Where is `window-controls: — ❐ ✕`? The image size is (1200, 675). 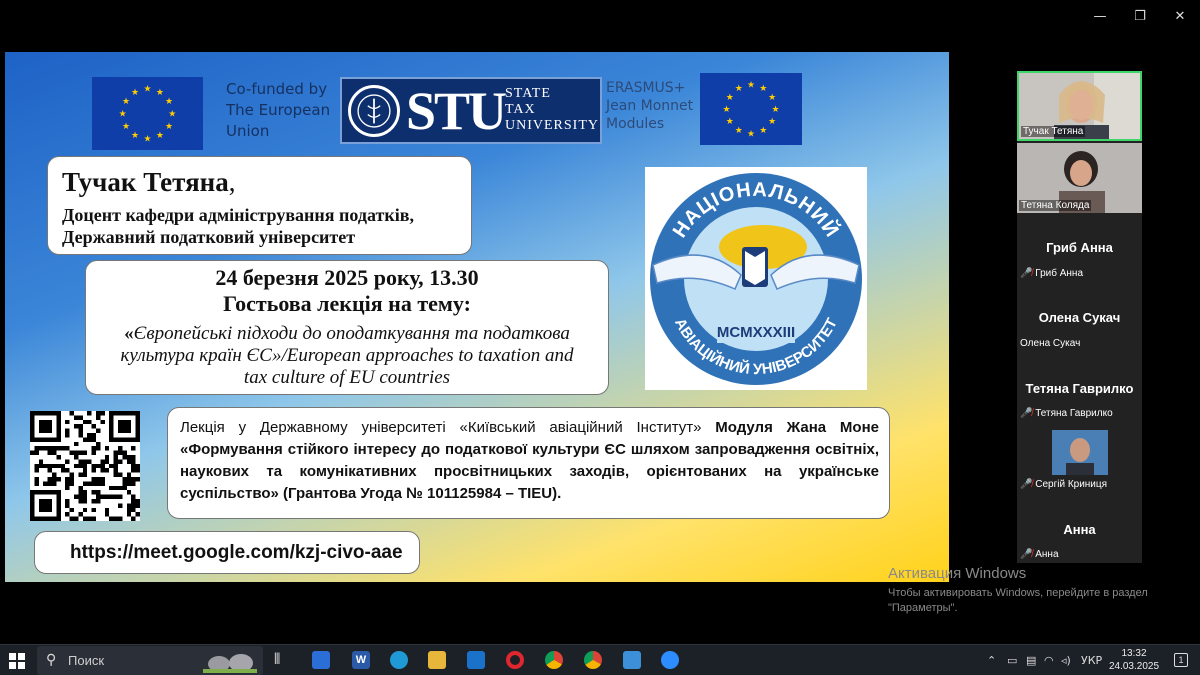
window-controls: — ❐ ✕ is located at coordinates (1140, 17).